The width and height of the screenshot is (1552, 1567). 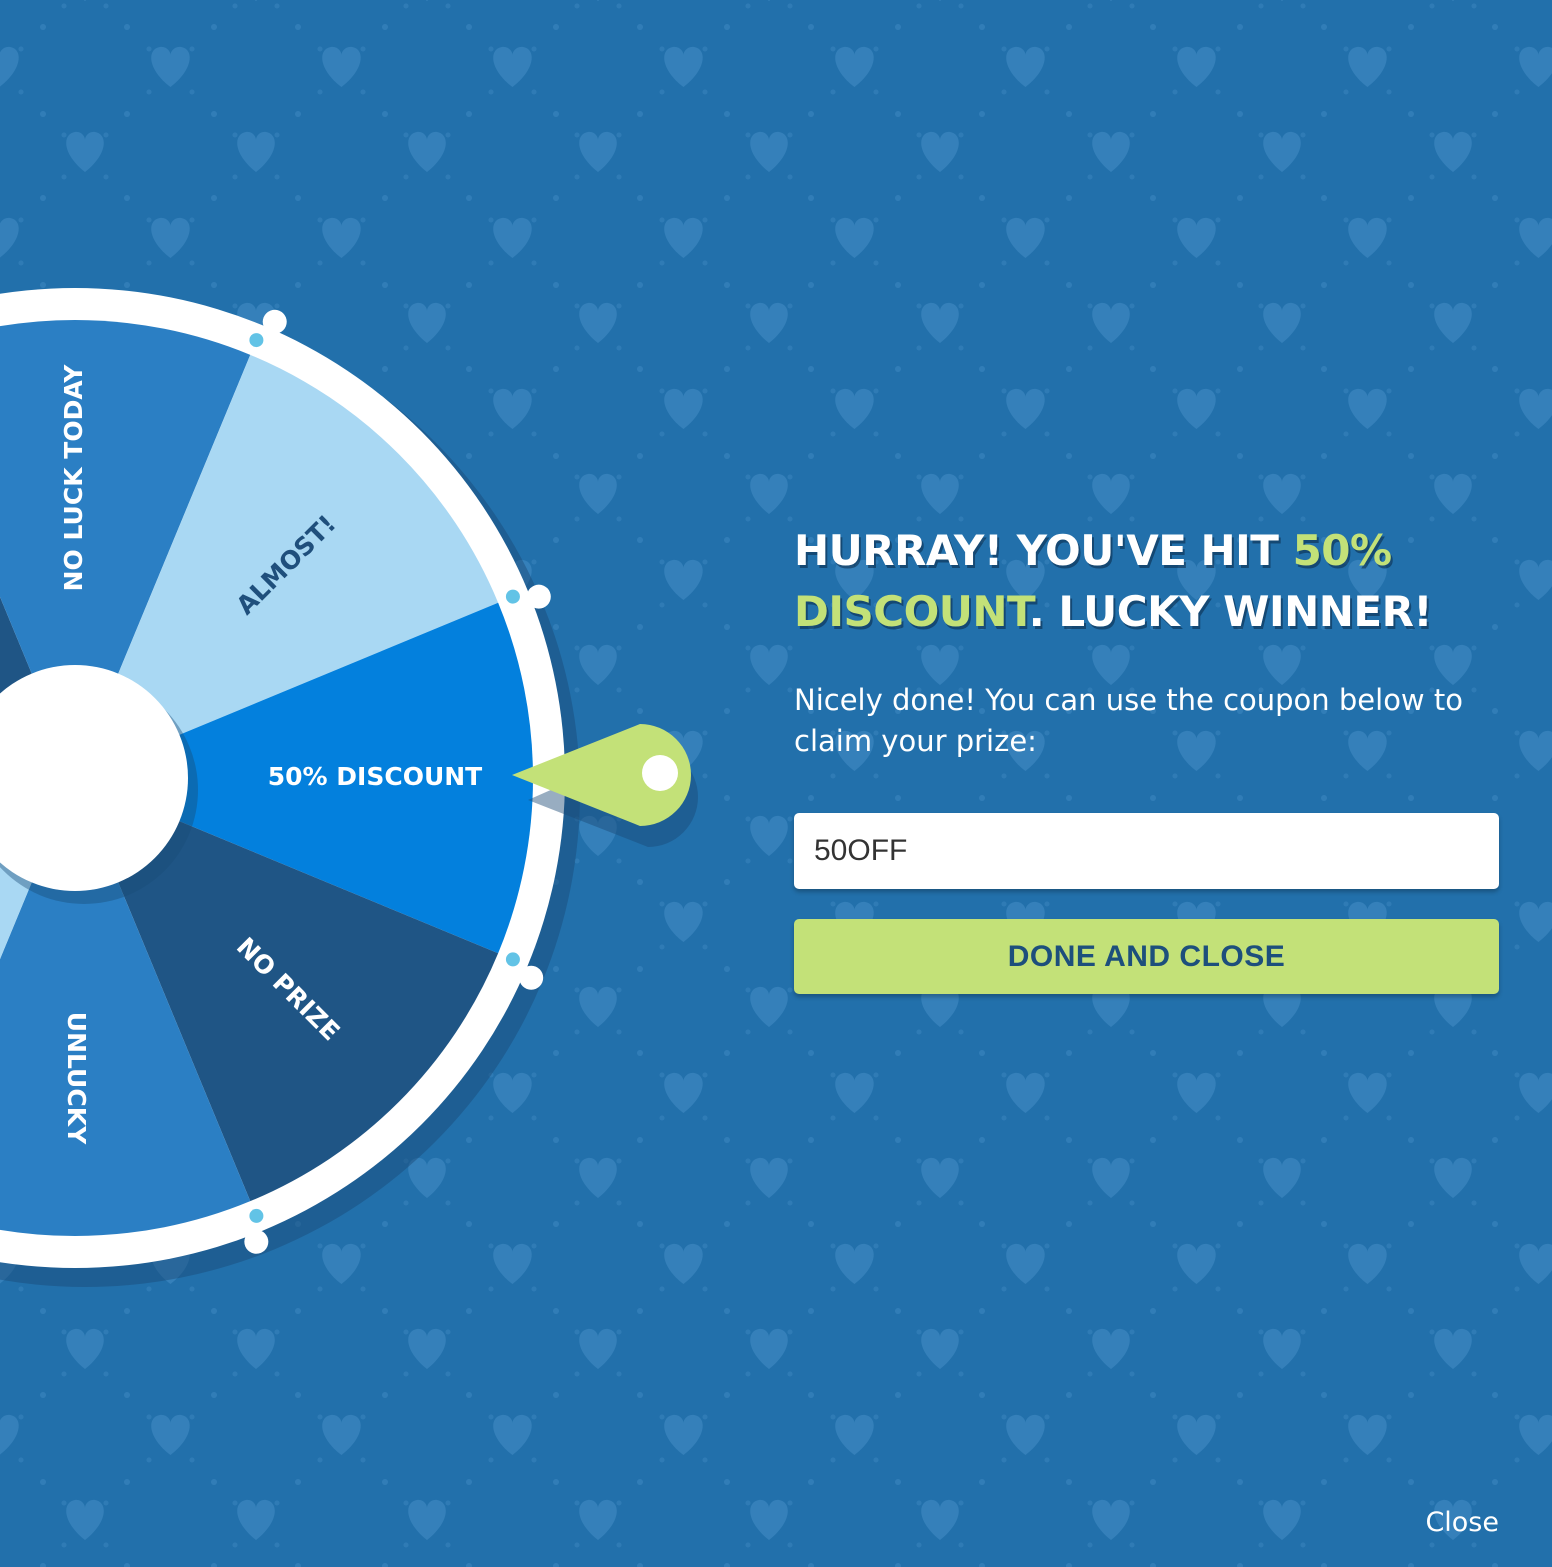 What do you see at coordinates (1230, 611) in the screenshot?
I see `headline-suffix: . LUCKY WINNER!` at bounding box center [1230, 611].